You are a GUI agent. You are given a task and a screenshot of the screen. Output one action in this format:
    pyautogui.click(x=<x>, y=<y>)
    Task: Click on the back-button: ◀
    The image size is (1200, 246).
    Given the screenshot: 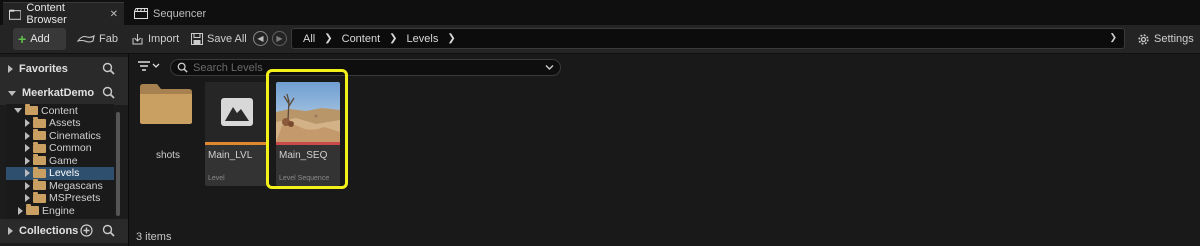 What is the action you would take?
    pyautogui.click(x=260, y=38)
    